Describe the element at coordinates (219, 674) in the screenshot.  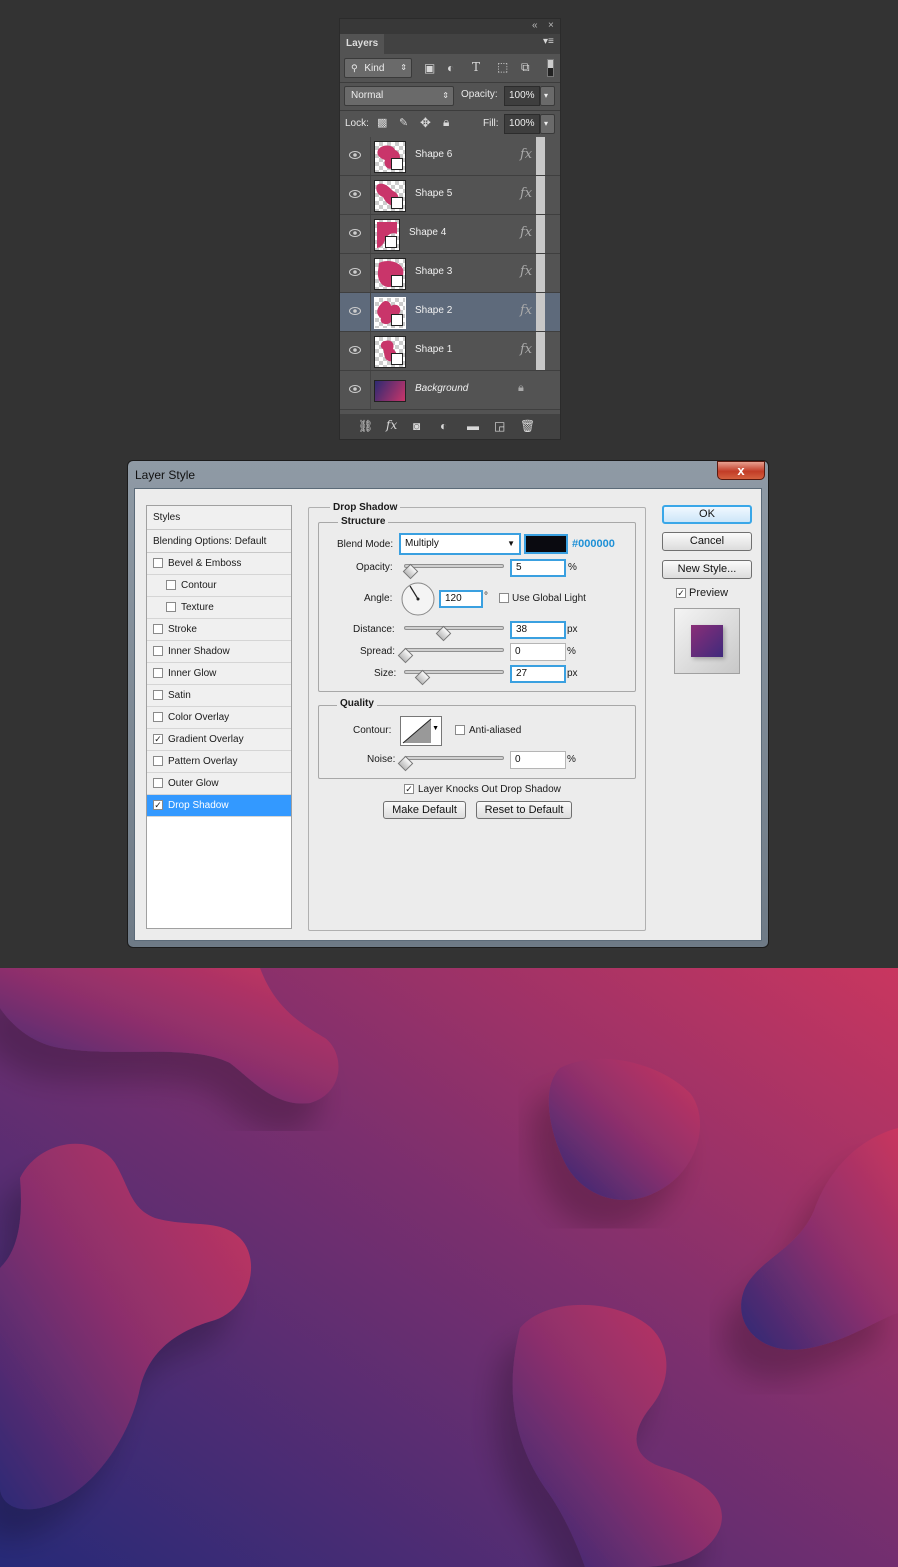
I see `style-item-inner-glow: Inner Glow` at that location.